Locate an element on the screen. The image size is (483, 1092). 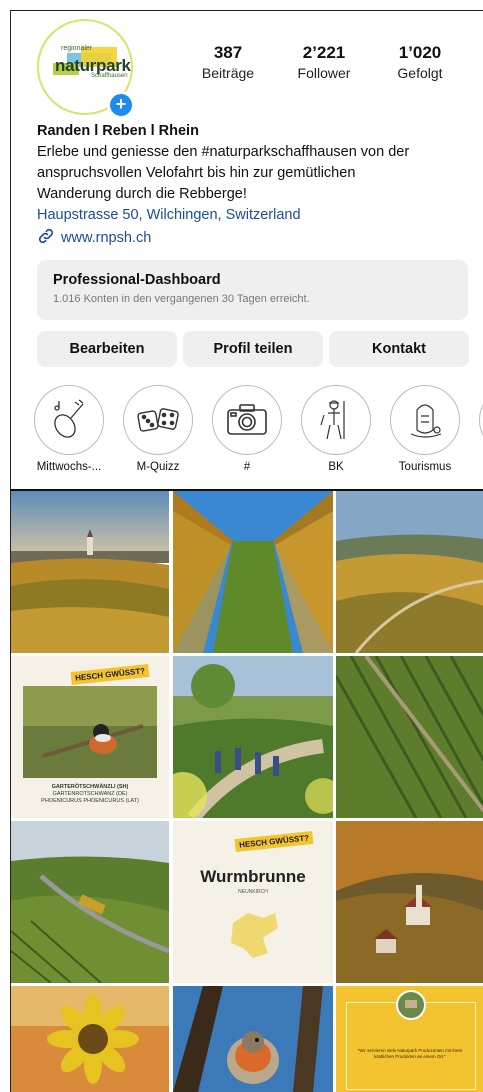
post-vineyard-village is located at coordinates (90, 572).